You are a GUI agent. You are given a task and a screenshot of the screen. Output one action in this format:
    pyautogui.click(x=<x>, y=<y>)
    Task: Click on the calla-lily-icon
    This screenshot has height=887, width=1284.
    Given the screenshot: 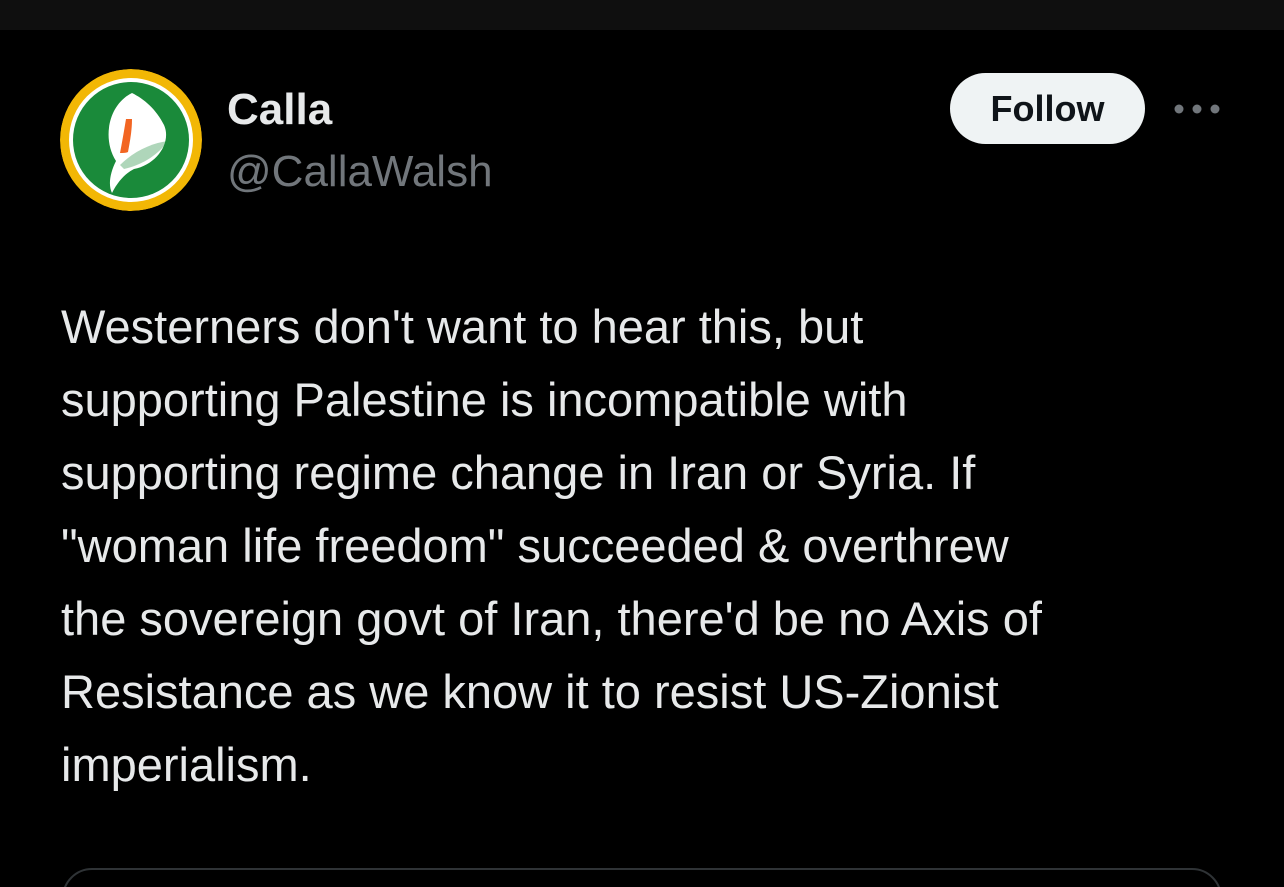 What is the action you would take?
    pyautogui.click(x=131, y=140)
    